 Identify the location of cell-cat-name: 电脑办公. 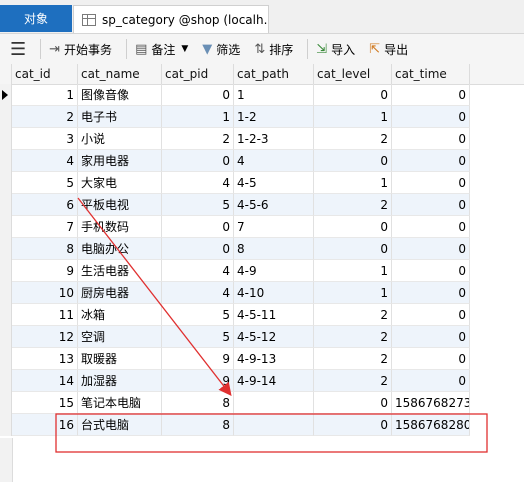
(120, 249).